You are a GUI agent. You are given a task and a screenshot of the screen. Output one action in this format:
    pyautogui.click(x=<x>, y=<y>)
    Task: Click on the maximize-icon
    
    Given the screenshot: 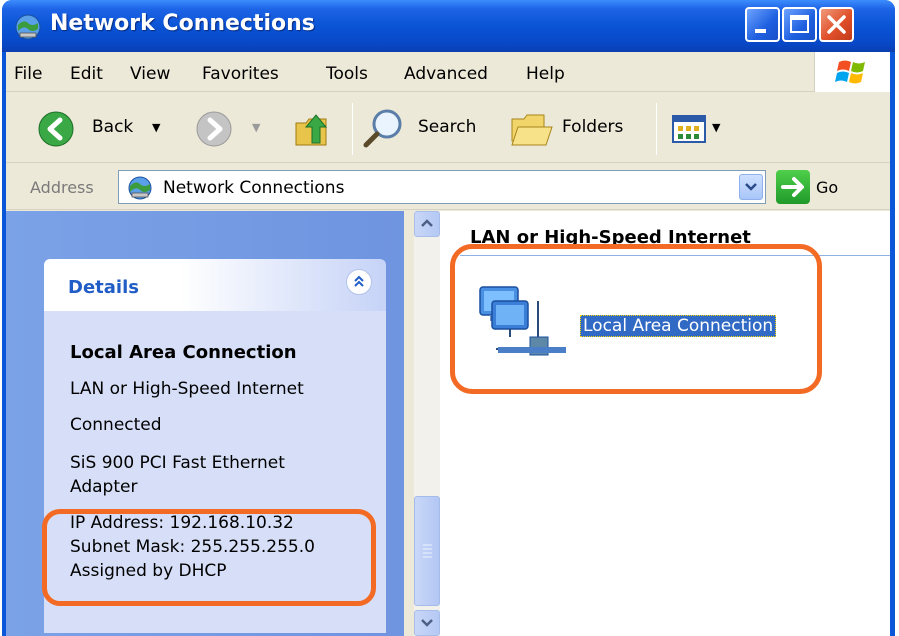 What is the action you would take?
    pyautogui.click(x=799, y=24)
    